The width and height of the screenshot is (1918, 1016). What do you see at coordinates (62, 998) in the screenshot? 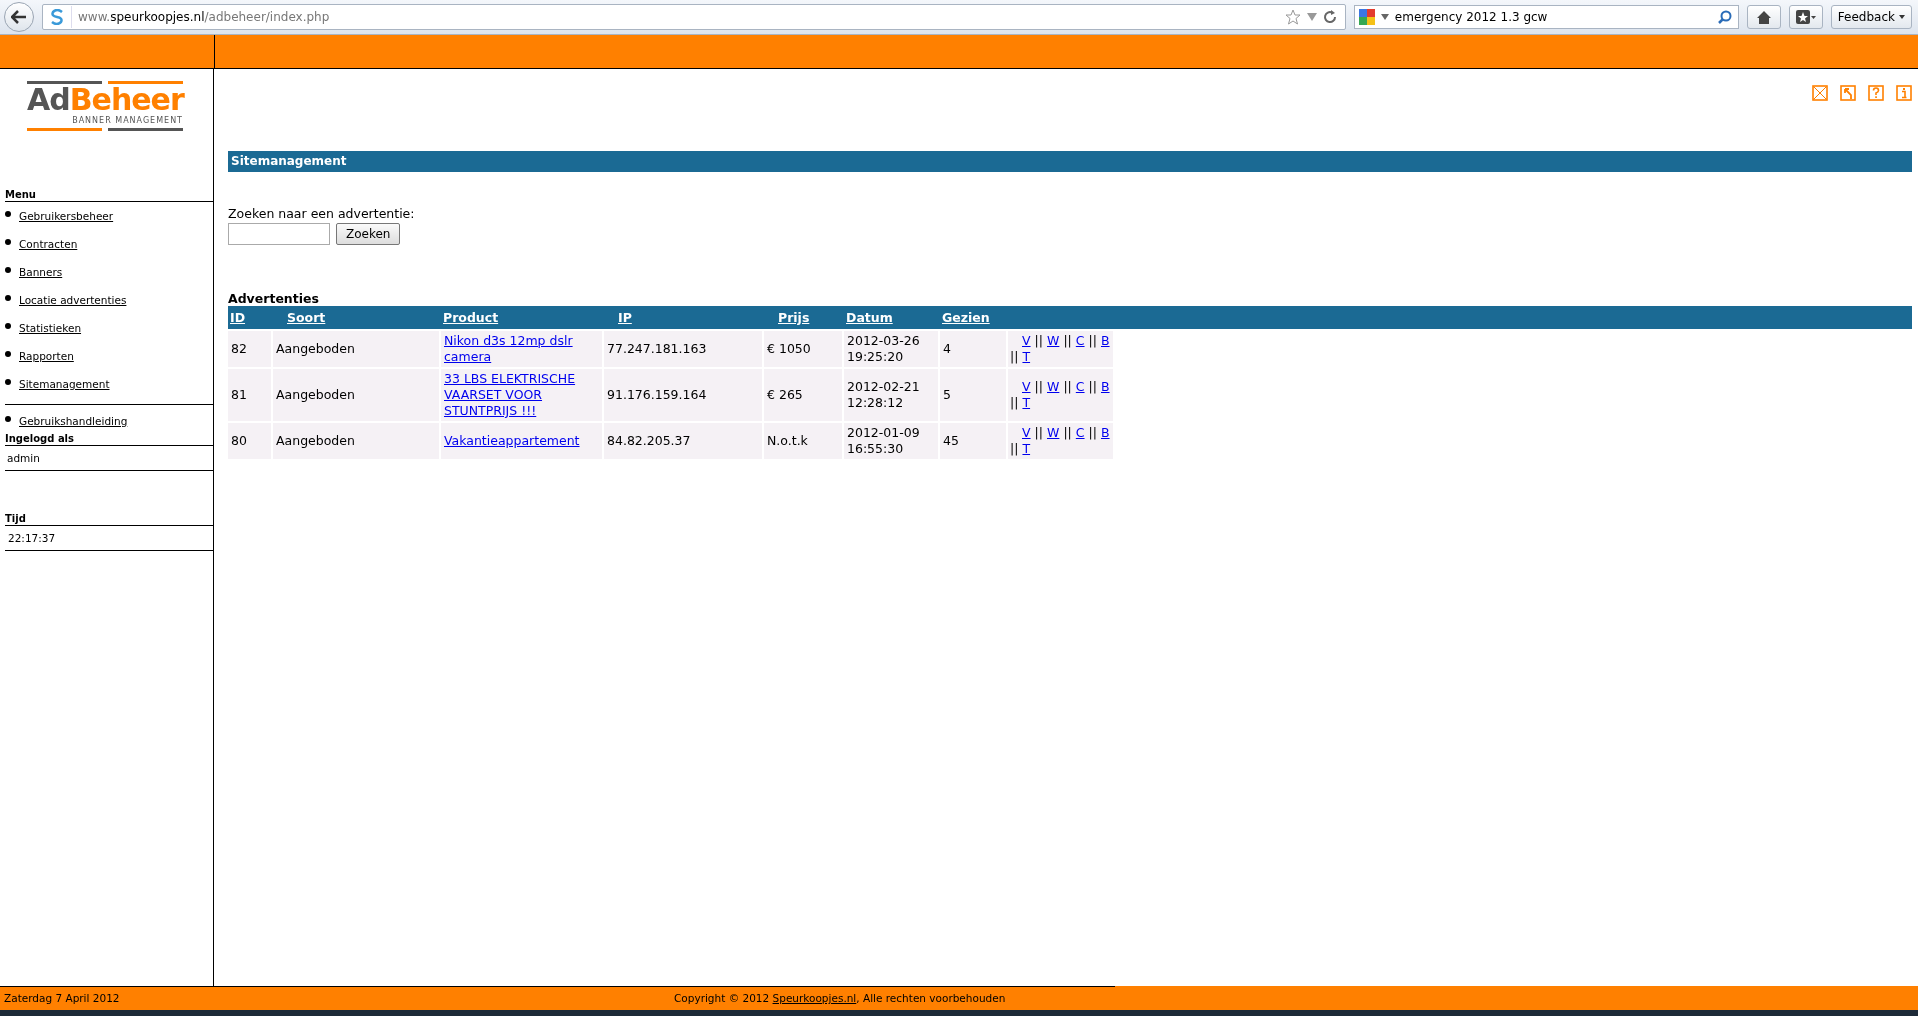
I see `footer-date: Zaterdag 7 April 2012` at bounding box center [62, 998].